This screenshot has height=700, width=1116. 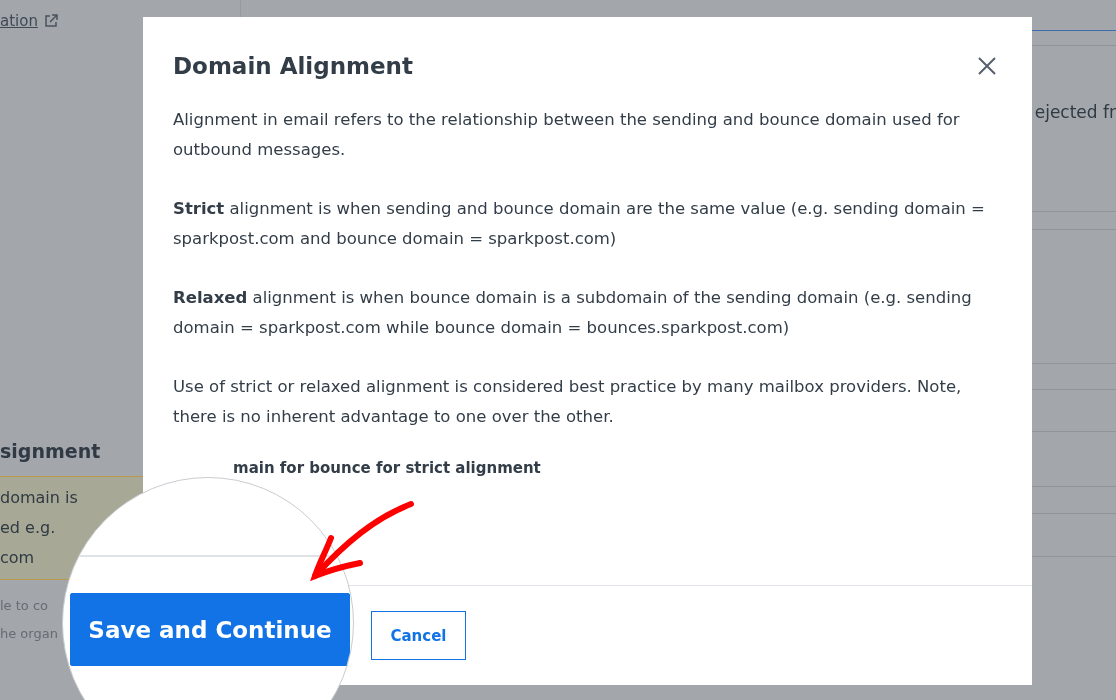 What do you see at coordinates (24, 606) in the screenshot?
I see `help-text: le to co` at bounding box center [24, 606].